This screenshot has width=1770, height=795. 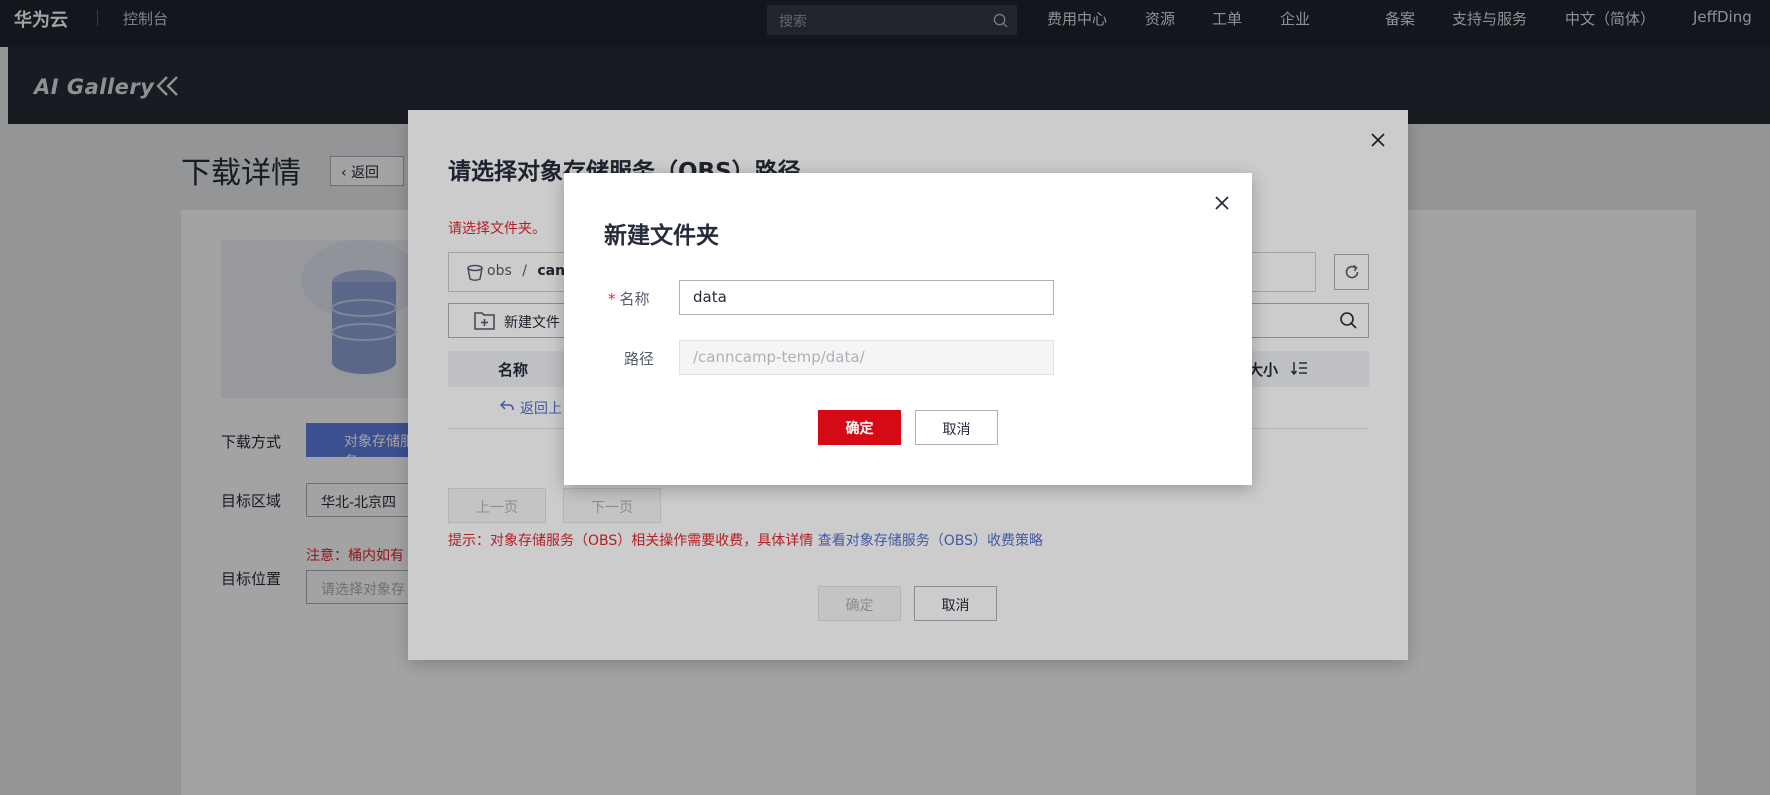 What do you see at coordinates (866, 357) in the screenshot?
I see `folder-path-field: /canncamp-temp/data/` at bounding box center [866, 357].